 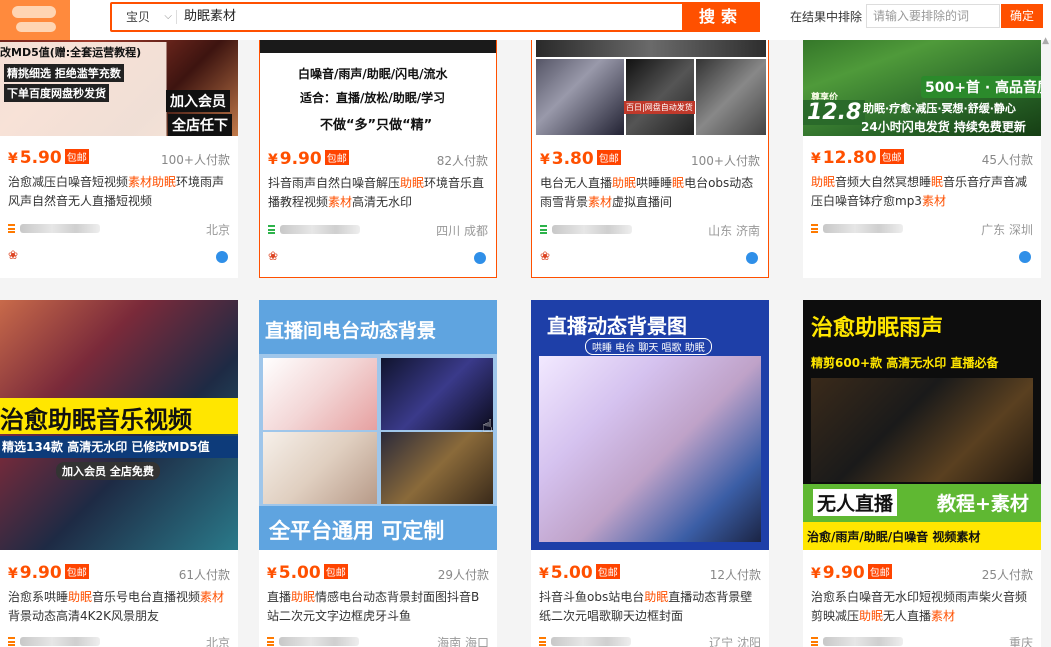 I want to click on sales-count: 29人付款, so click(x=463, y=575).